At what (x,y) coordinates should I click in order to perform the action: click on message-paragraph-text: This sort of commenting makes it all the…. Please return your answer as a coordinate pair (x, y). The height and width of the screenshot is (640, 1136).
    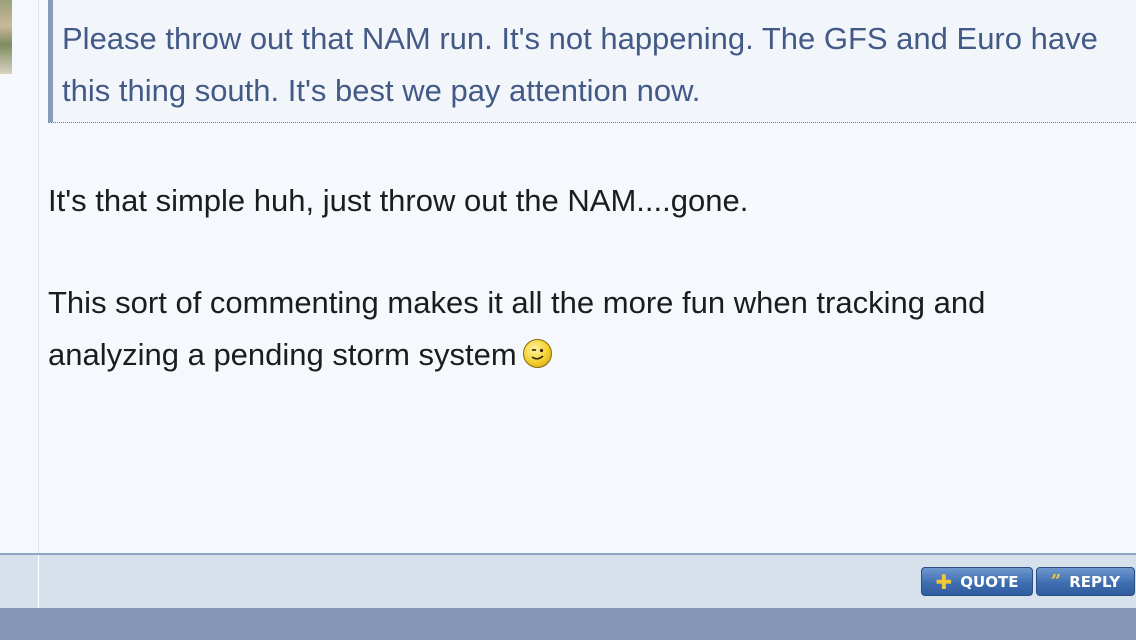
    Looking at the image, I should click on (517, 328).